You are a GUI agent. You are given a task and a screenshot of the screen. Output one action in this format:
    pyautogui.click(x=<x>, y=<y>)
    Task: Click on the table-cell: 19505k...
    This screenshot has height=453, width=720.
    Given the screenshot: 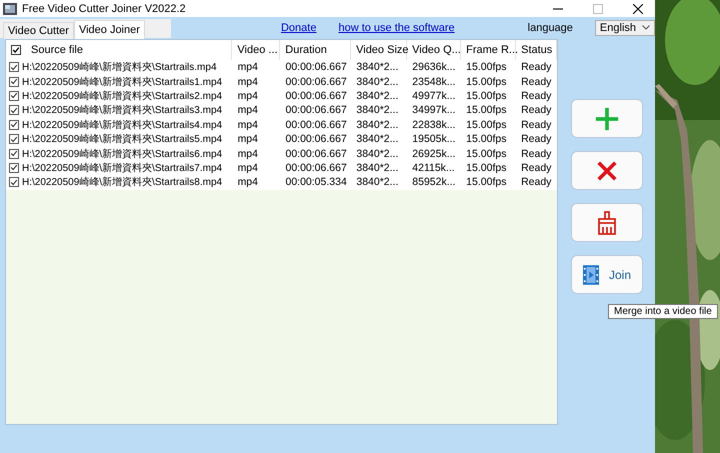 What is the action you would take?
    pyautogui.click(x=434, y=139)
    